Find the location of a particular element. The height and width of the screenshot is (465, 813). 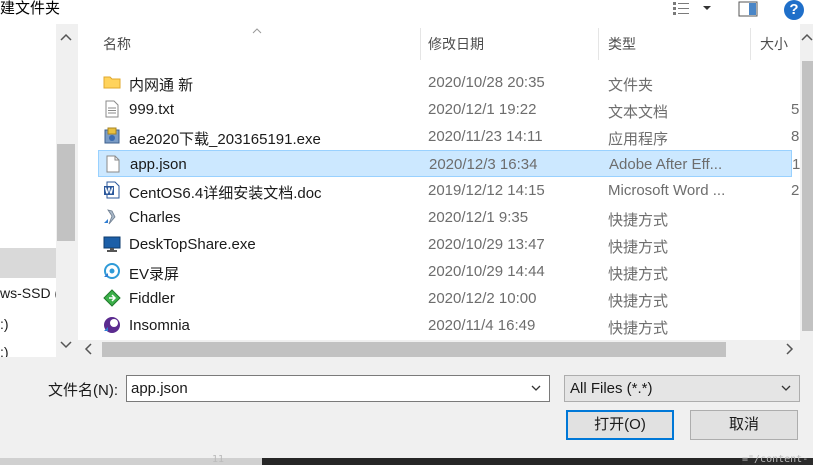

charles-icon is located at coordinates (110, 217).